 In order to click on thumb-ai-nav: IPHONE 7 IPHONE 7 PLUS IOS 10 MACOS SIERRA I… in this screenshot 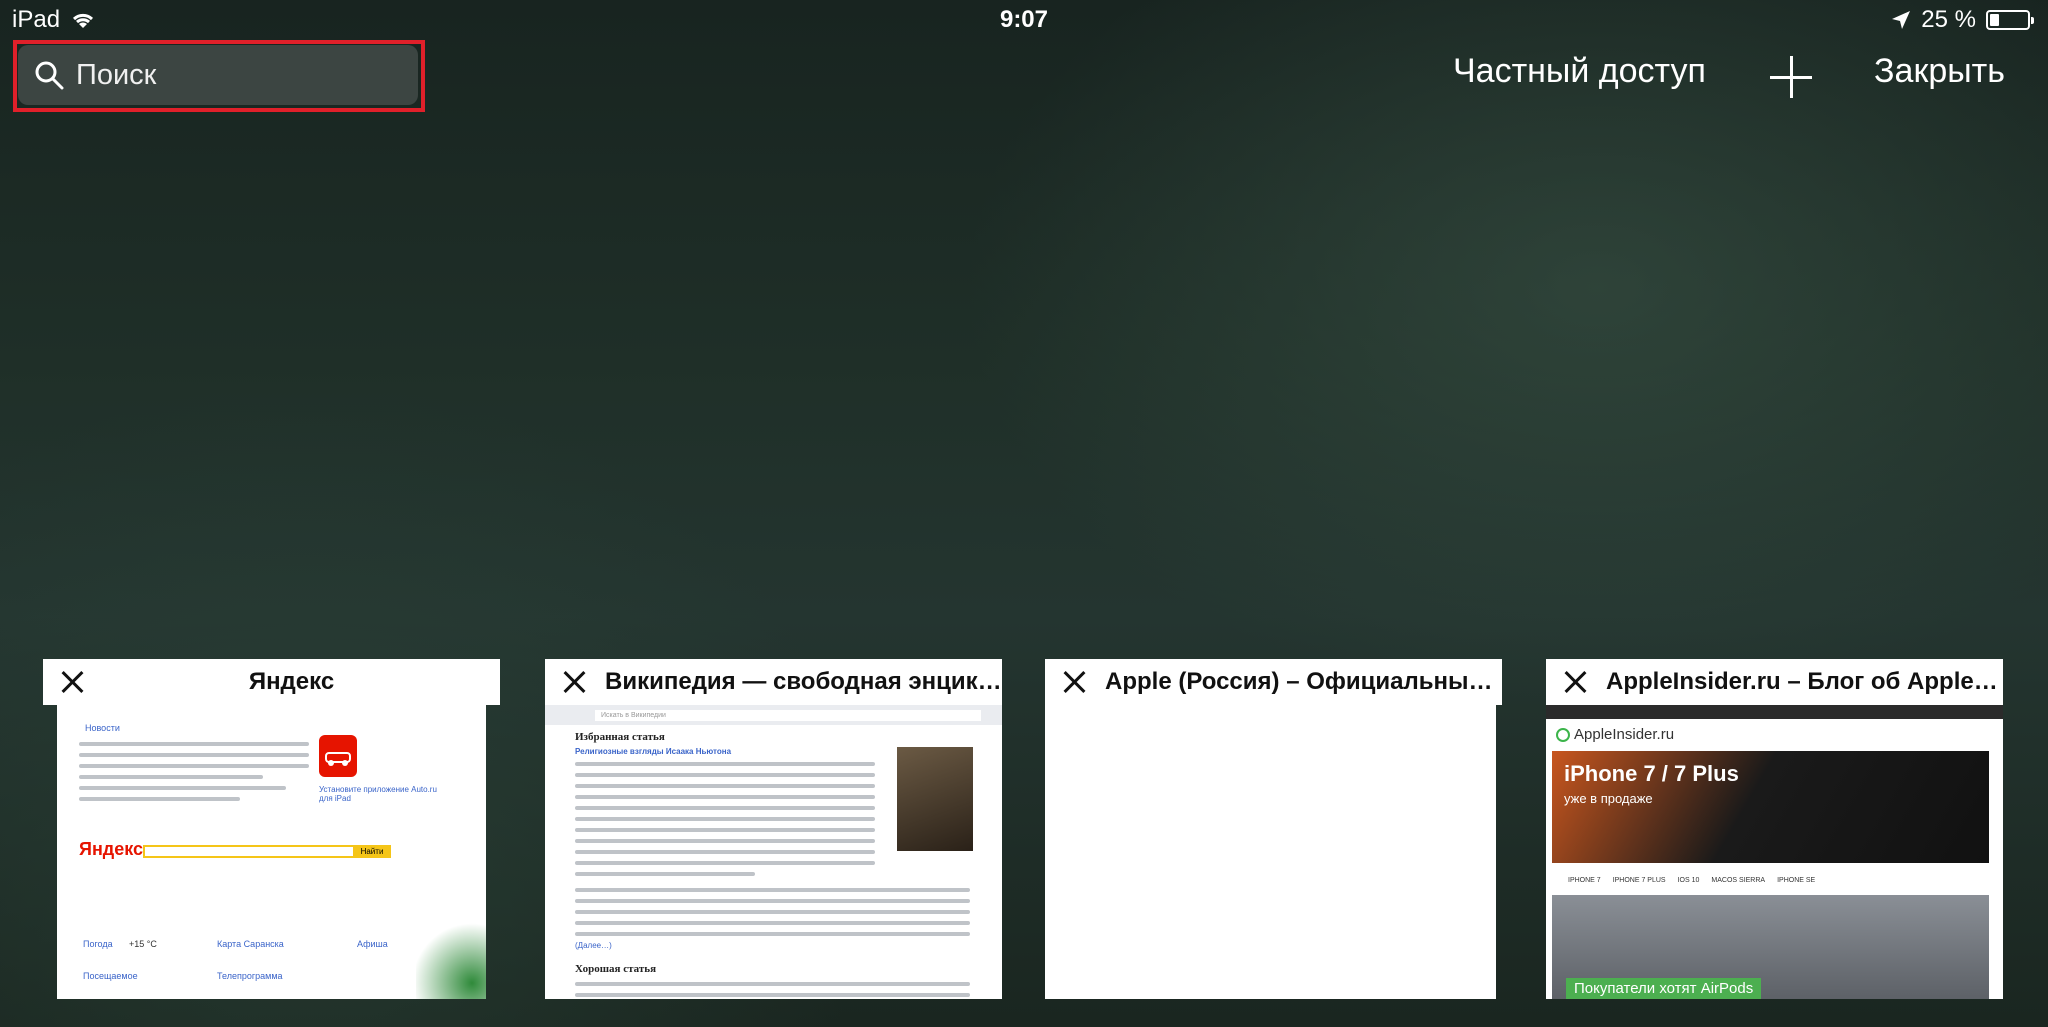, I will do `click(1692, 880)`.